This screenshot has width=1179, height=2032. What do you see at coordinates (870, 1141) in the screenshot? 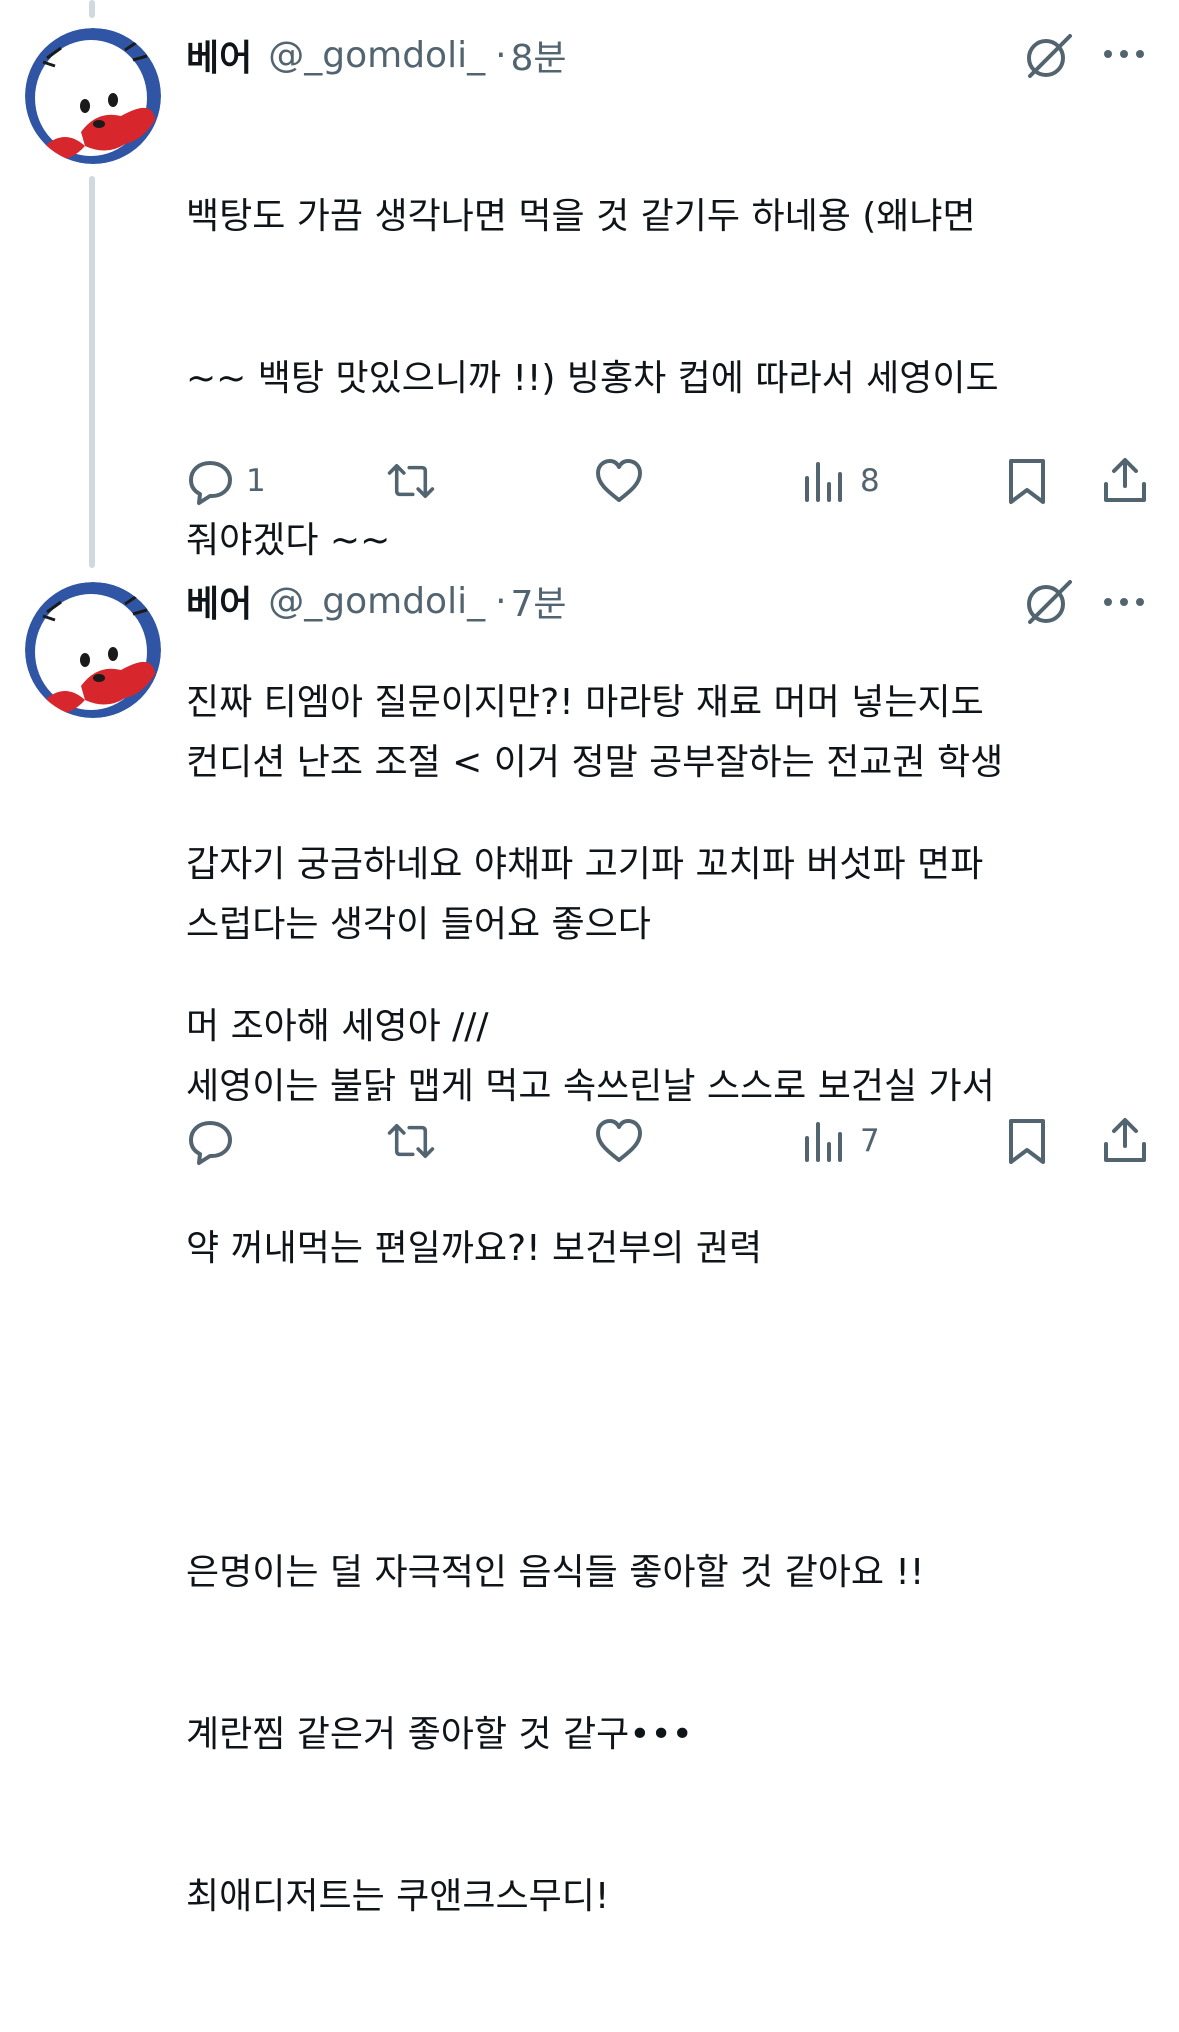
I see `view-count: 7` at bounding box center [870, 1141].